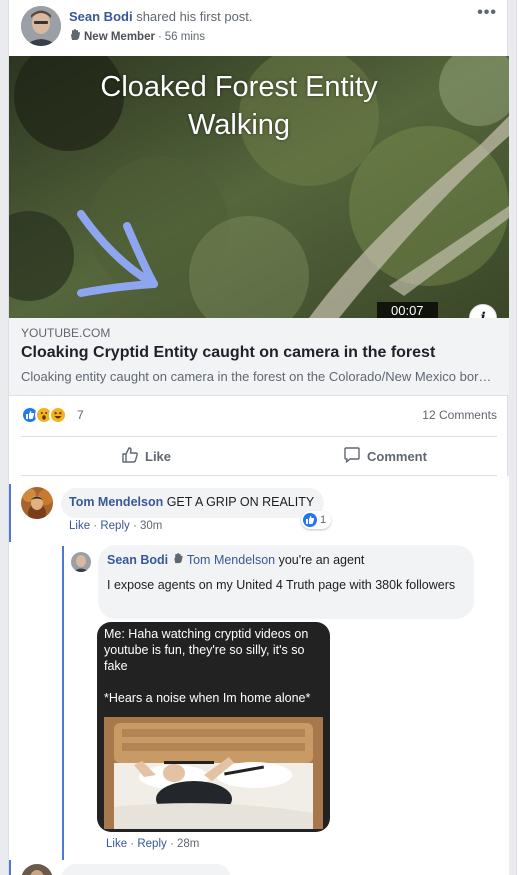 Image resolution: width=524 pixels, height=875 pixels. I want to click on author-name: Sean Bodi, so click(101, 16).